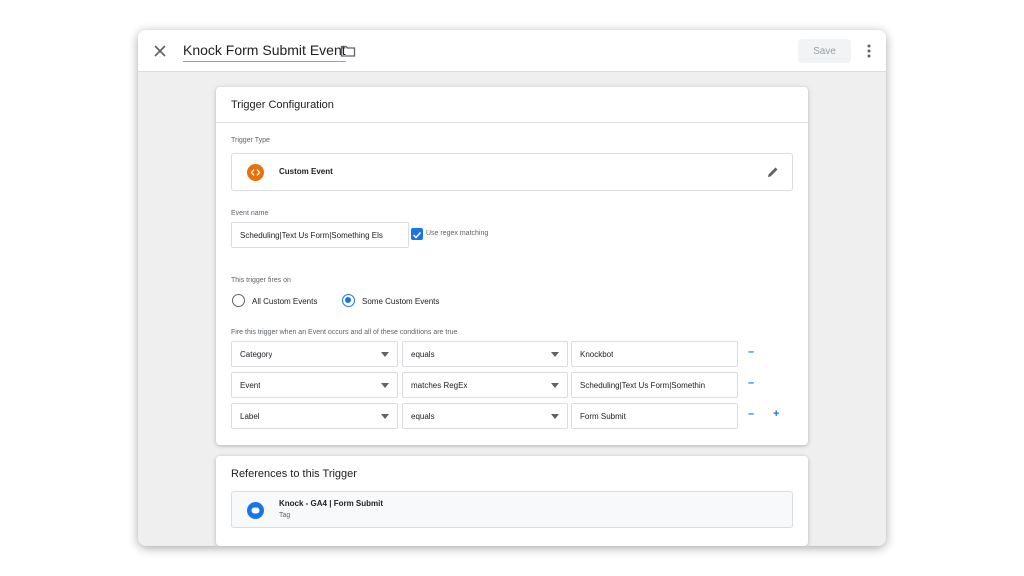 The width and height of the screenshot is (1024, 576). I want to click on add-condition-button: +, so click(776, 414).